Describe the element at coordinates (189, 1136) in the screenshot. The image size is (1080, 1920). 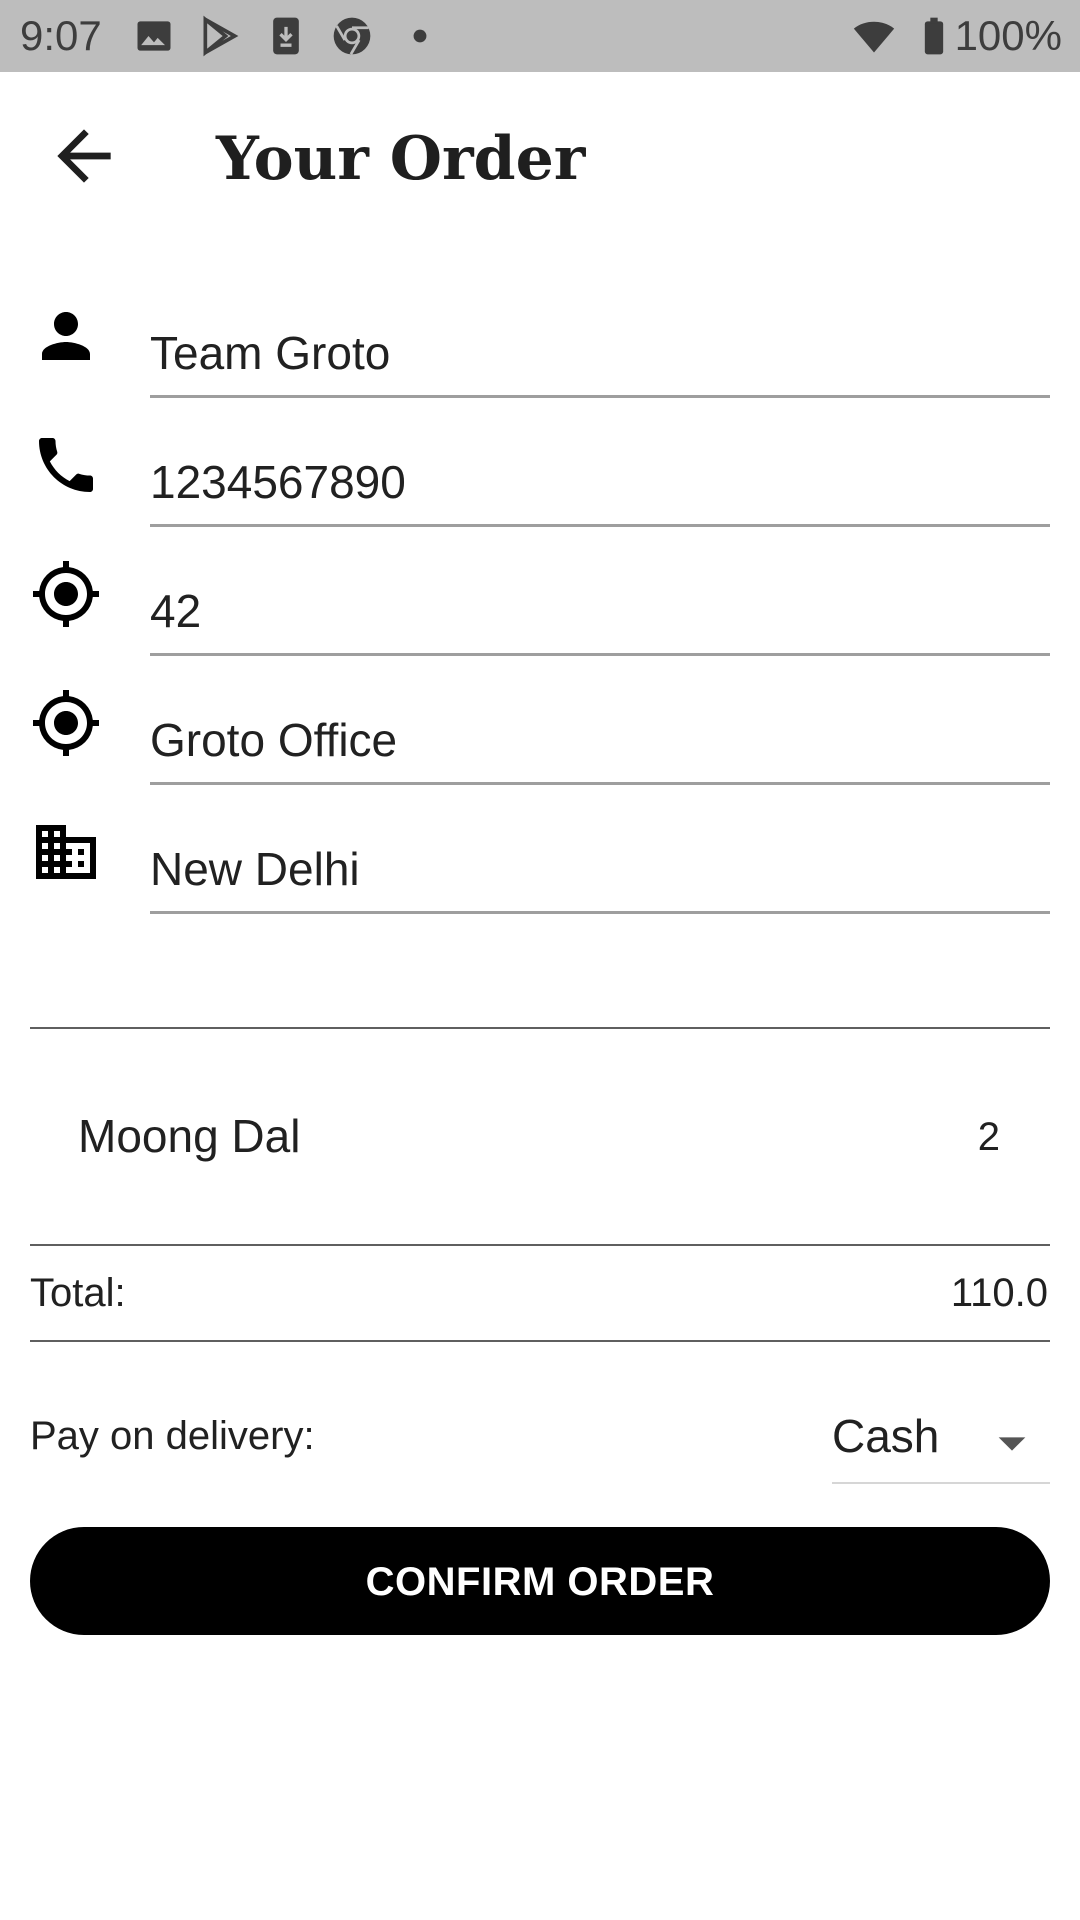
I see `order-item-name: Moong Dal` at that location.